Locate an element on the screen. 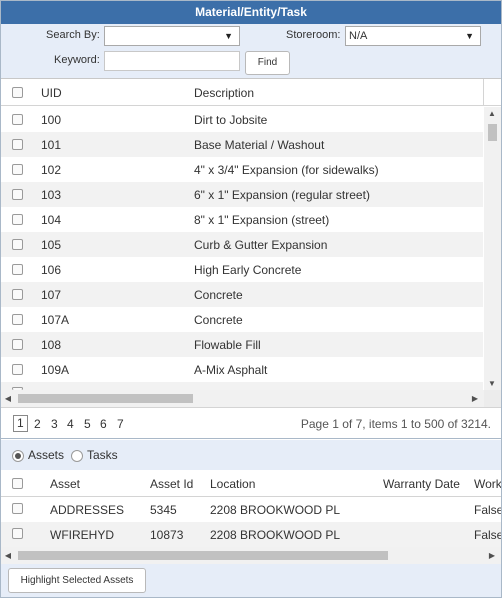  table-row: ADDRESSES 5345 2208 BROOKWOOD PL False is located at coordinates (251, 509).